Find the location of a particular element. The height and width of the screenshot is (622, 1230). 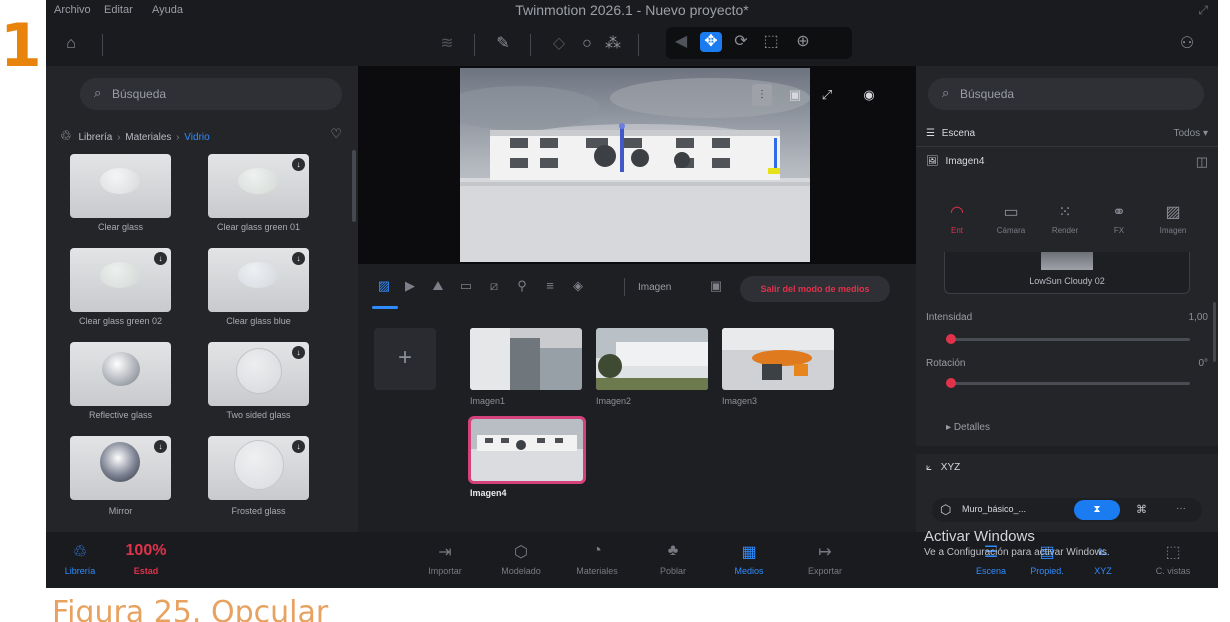

filter-label: Todos is located at coordinates (1187, 133).